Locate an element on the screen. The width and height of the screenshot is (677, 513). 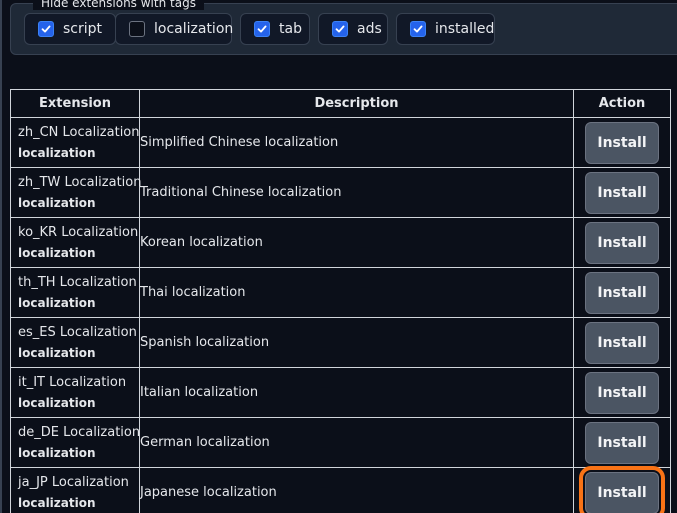
checkbox-ads is located at coordinates (340, 29).